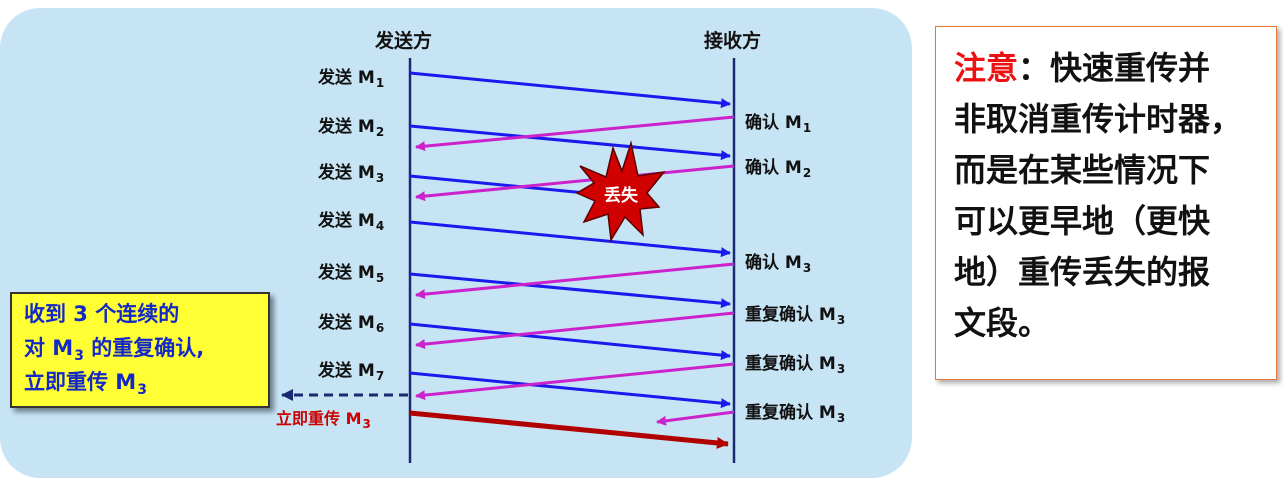 Image resolution: width=1284 pixels, height=478 pixels. What do you see at coordinates (733, 41) in the screenshot?
I see `receiver-title: 接收方` at bounding box center [733, 41].